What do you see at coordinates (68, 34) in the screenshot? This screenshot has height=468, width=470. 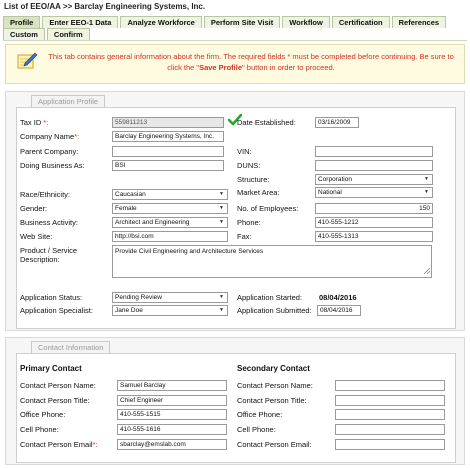 I see `tab-confirm: Confirm` at bounding box center [68, 34].